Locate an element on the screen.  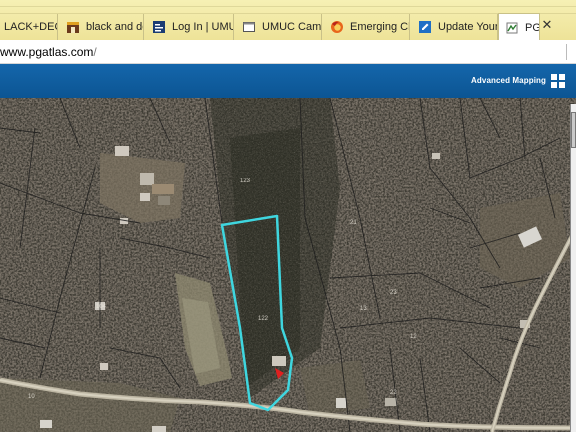
parcel-label: 104 is located at coordinates (101, 307).